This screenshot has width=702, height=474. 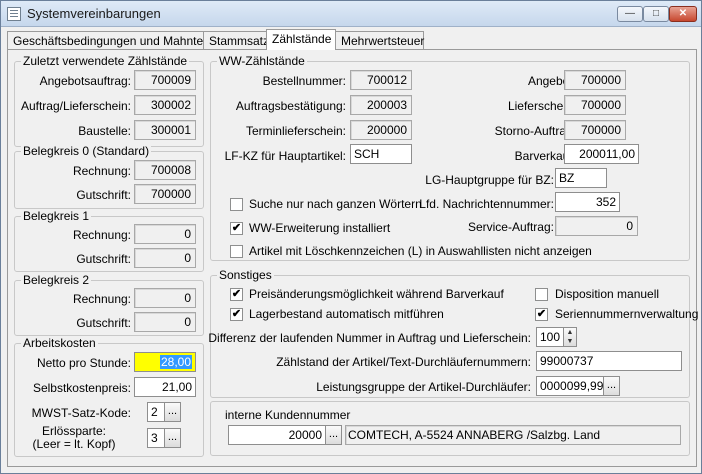 What do you see at coordinates (236, 314) in the screenshot?
I see `lagerbestand-checkbox: ✔` at bounding box center [236, 314].